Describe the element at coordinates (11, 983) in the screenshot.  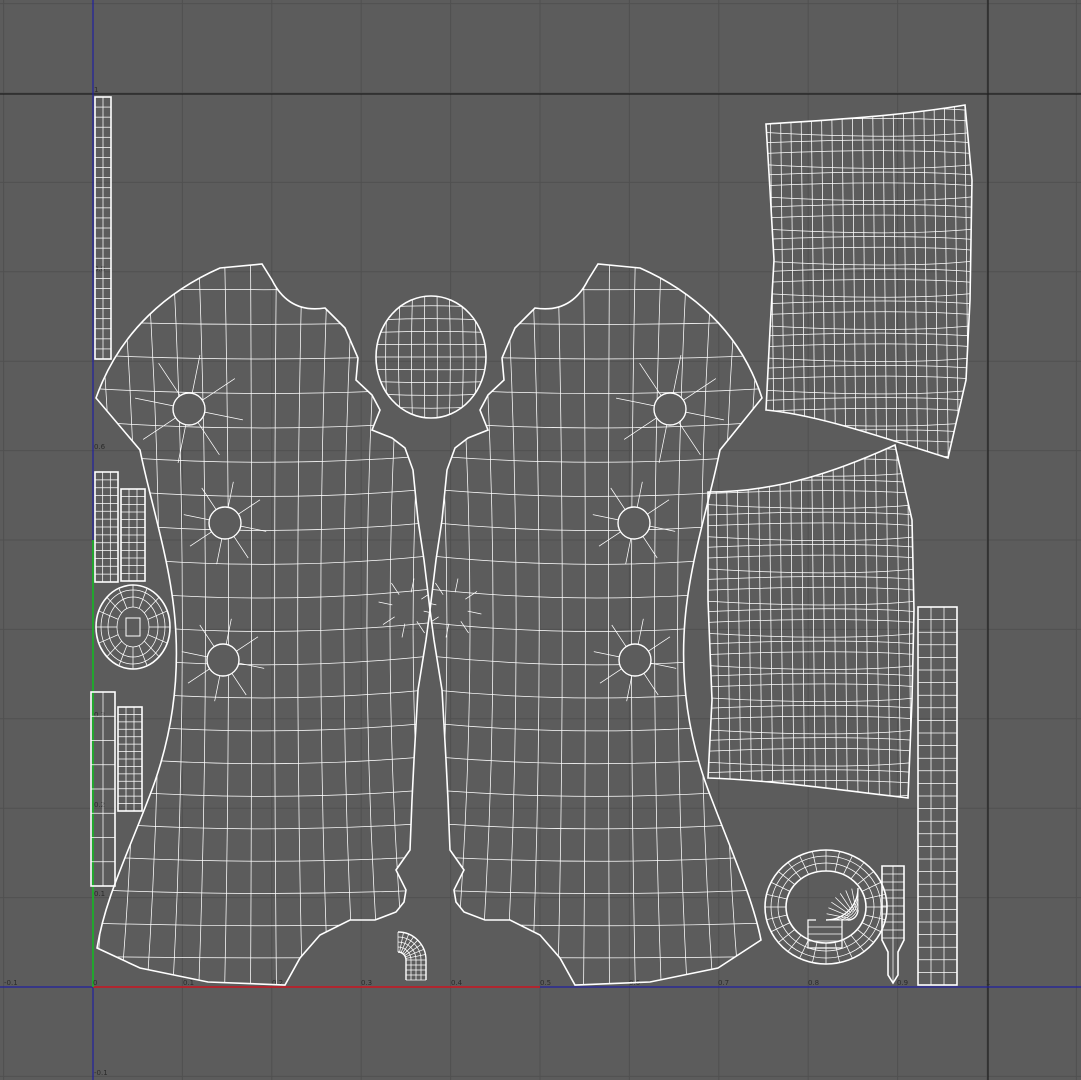
I see `u-label: -0.1` at that location.